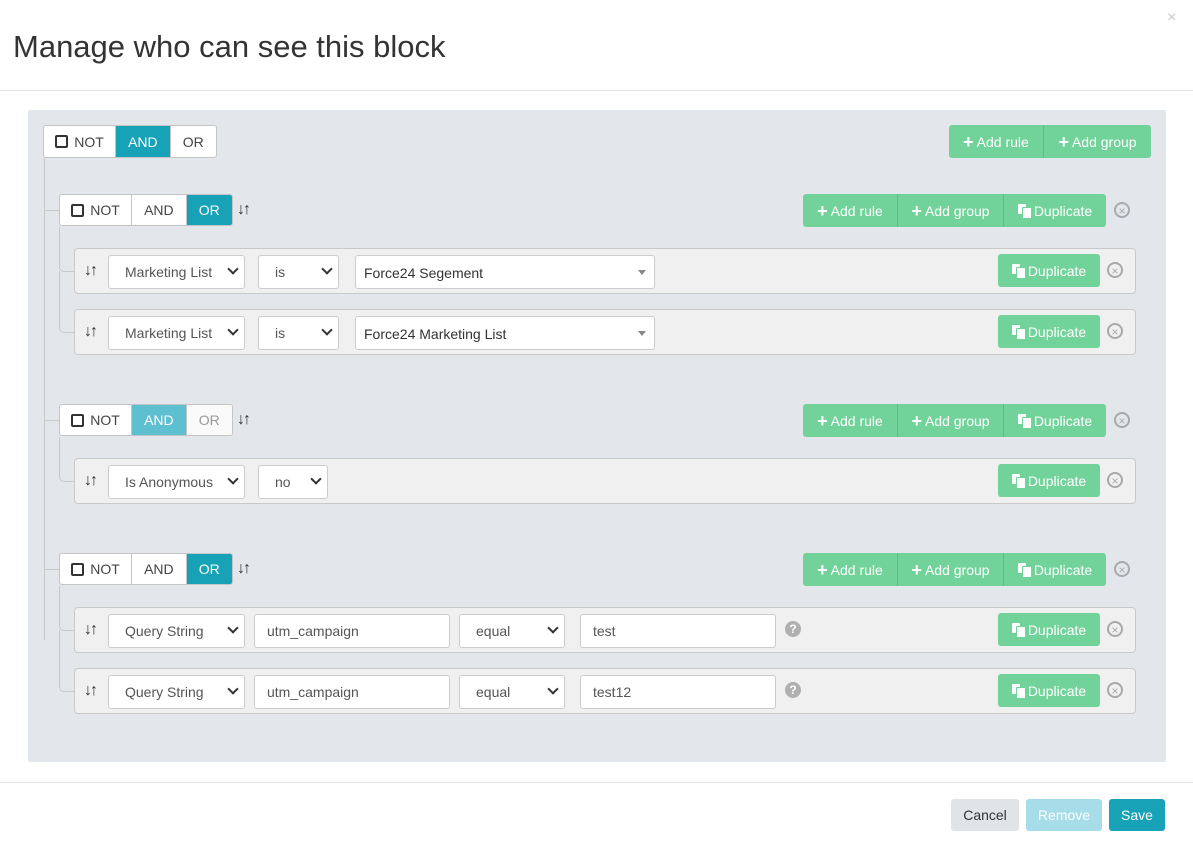 This screenshot has height=844, width=1193. Describe the element at coordinates (209, 210) in the screenshot. I see `group1-or-button: OR` at that location.